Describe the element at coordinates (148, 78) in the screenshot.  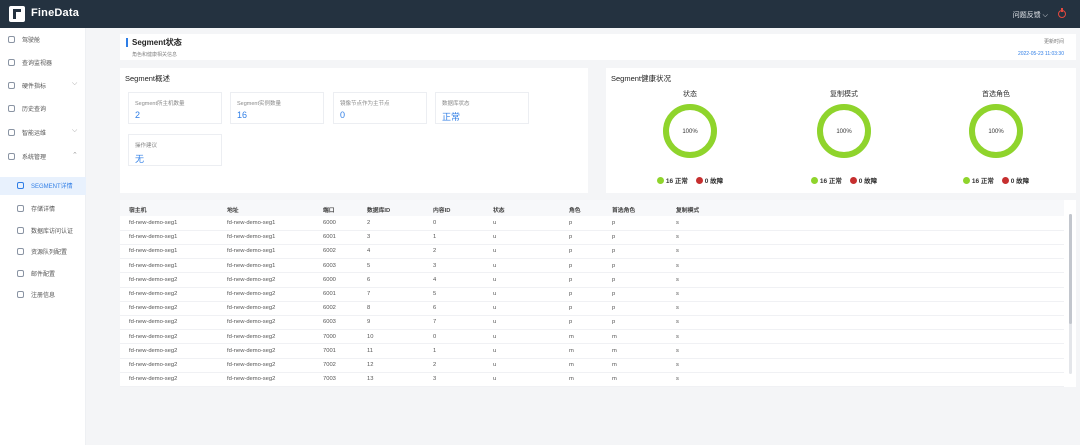
I see `card-title: Segment概述` at that location.